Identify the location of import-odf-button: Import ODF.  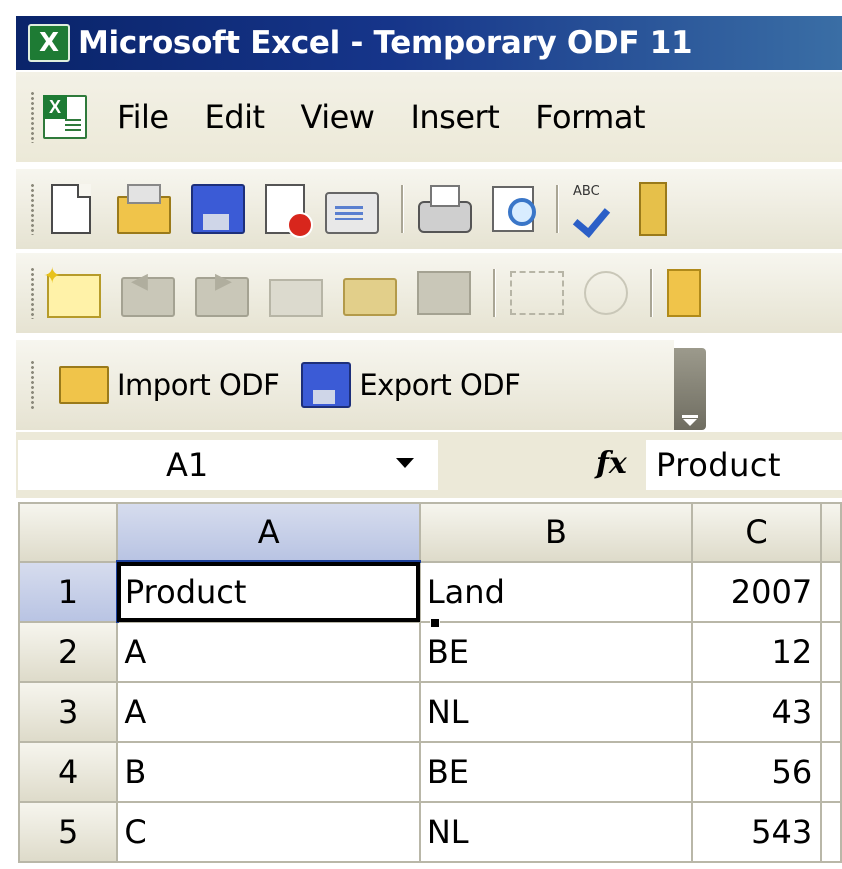
(169, 385).